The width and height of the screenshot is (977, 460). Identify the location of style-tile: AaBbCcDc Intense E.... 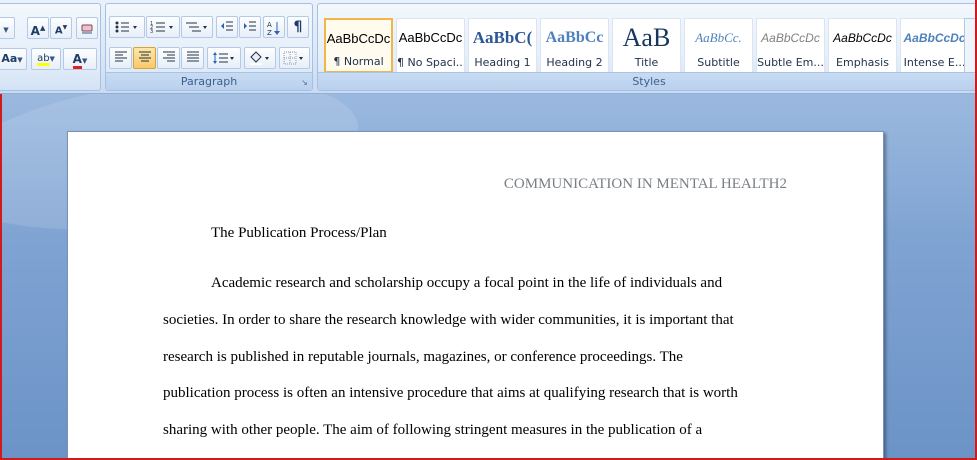
(934, 45).